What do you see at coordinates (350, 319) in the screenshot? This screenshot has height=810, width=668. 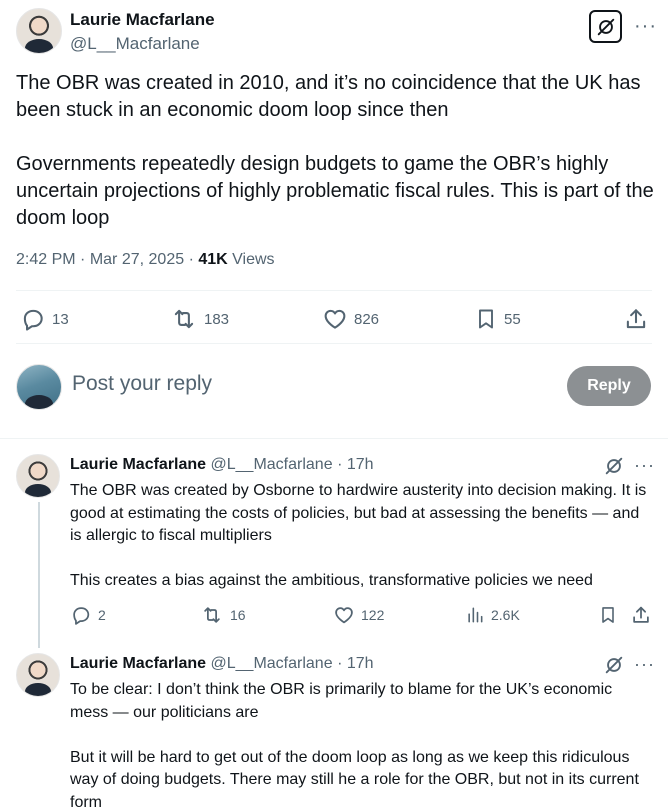 I see `like-action: 826` at bounding box center [350, 319].